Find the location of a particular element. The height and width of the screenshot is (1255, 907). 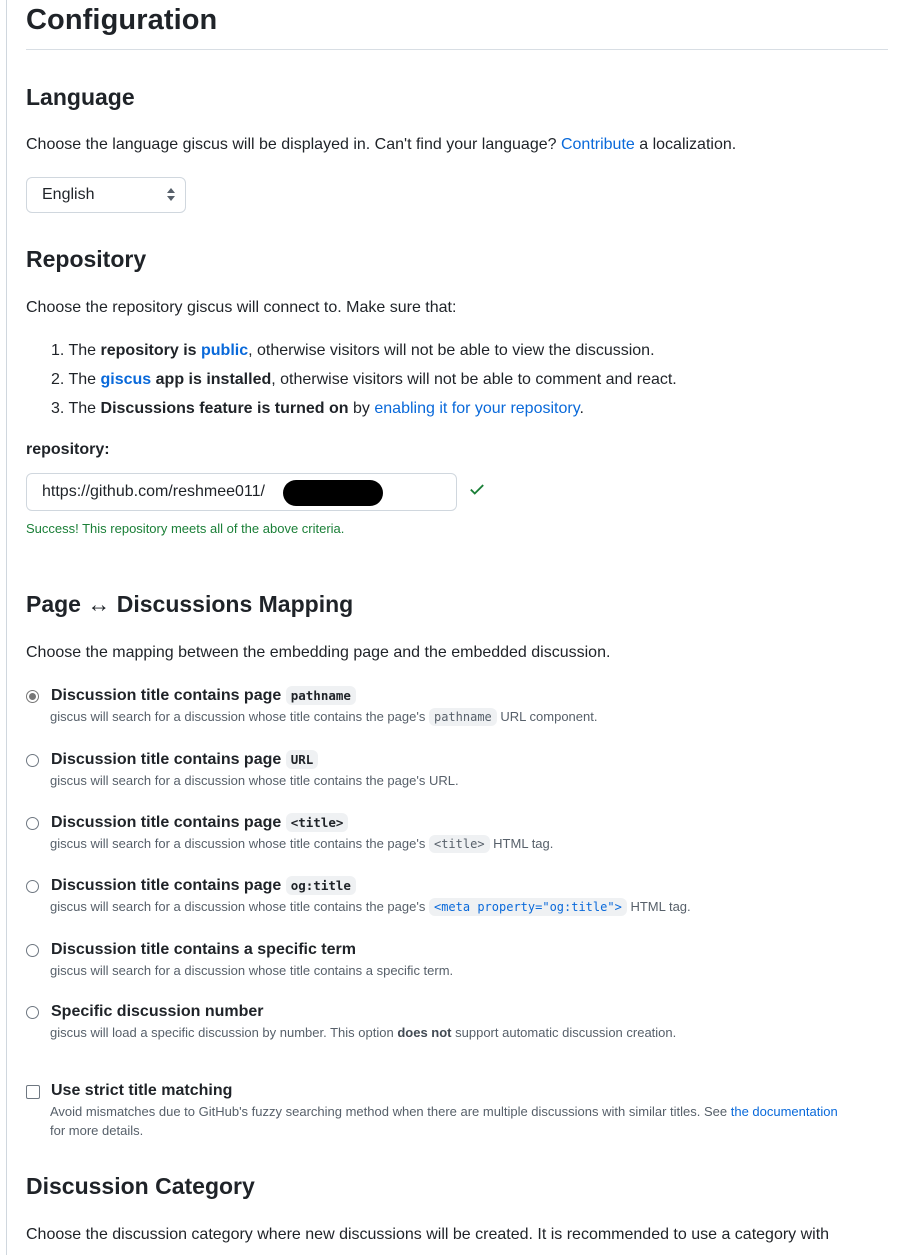

page-title: Configuration is located at coordinates (122, 20).